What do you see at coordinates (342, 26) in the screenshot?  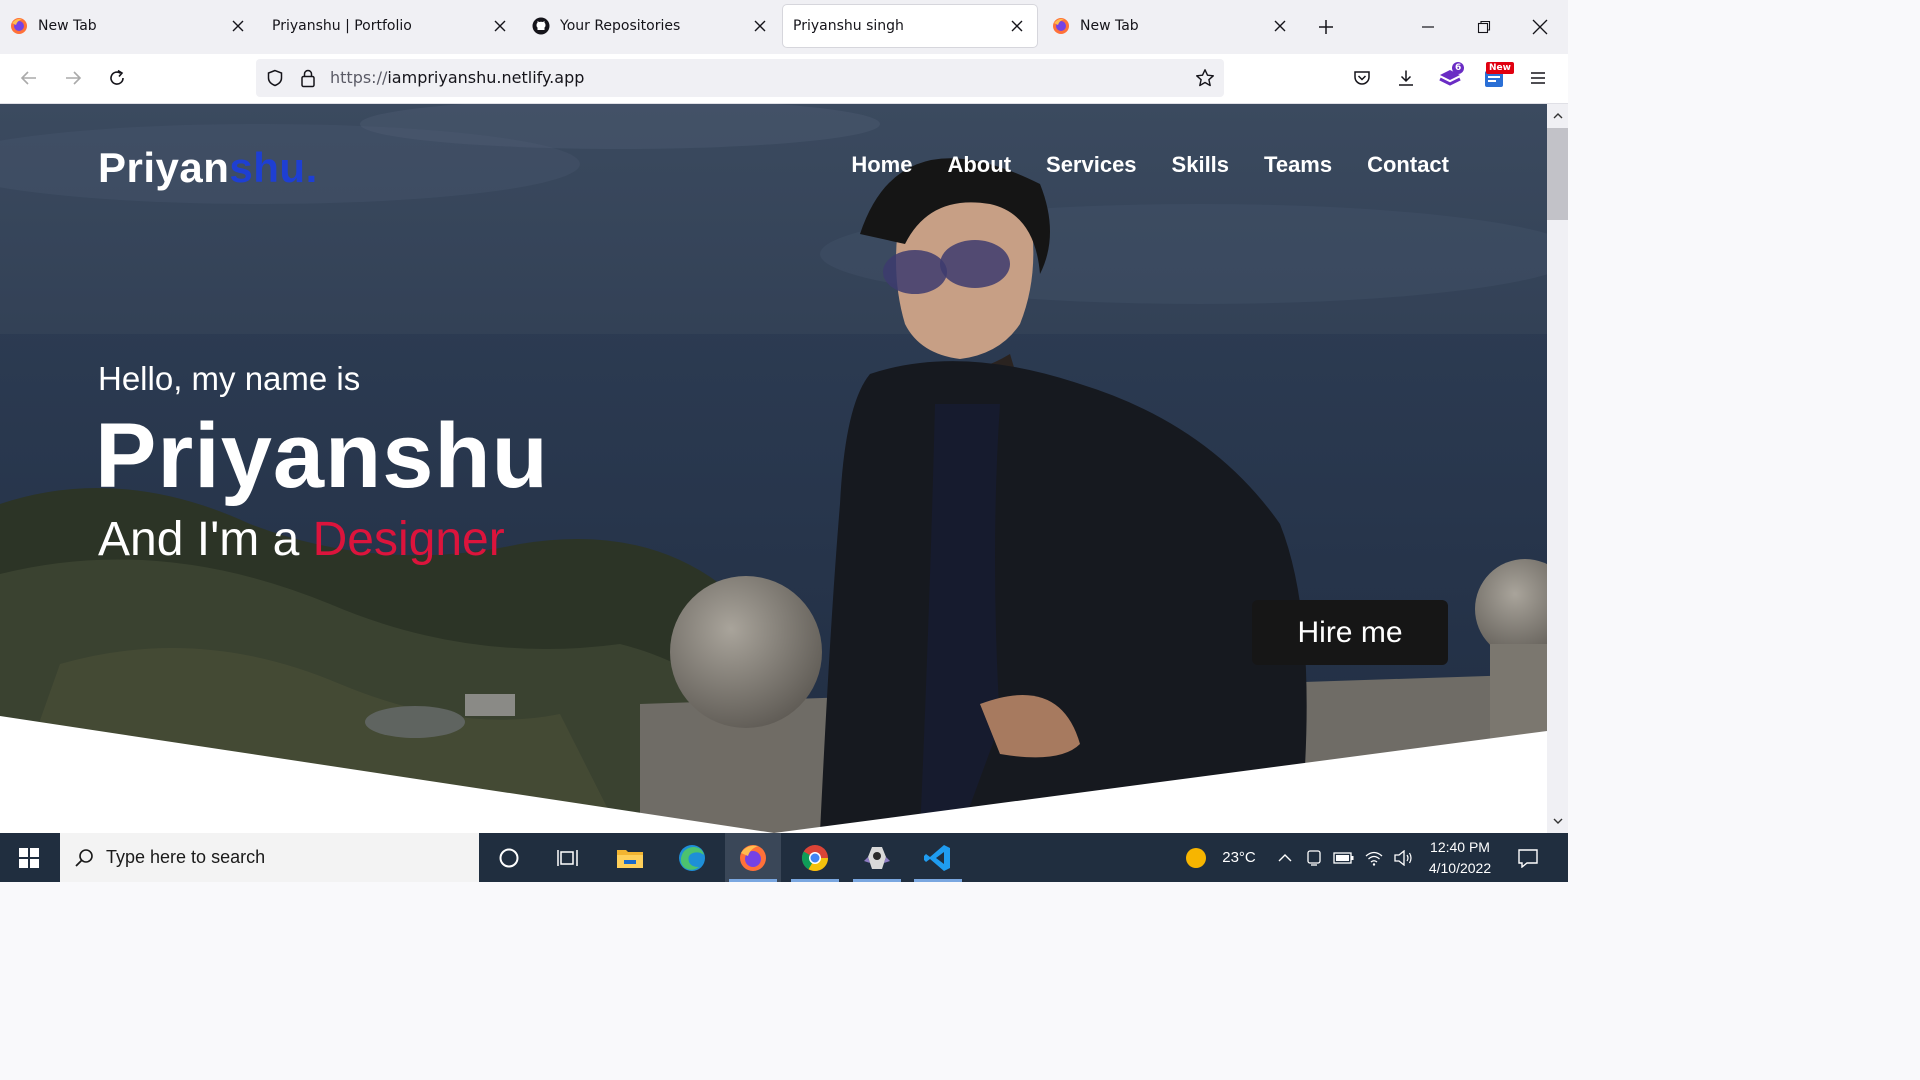 I see `tab-title: Priyanshu | Portfolio` at bounding box center [342, 26].